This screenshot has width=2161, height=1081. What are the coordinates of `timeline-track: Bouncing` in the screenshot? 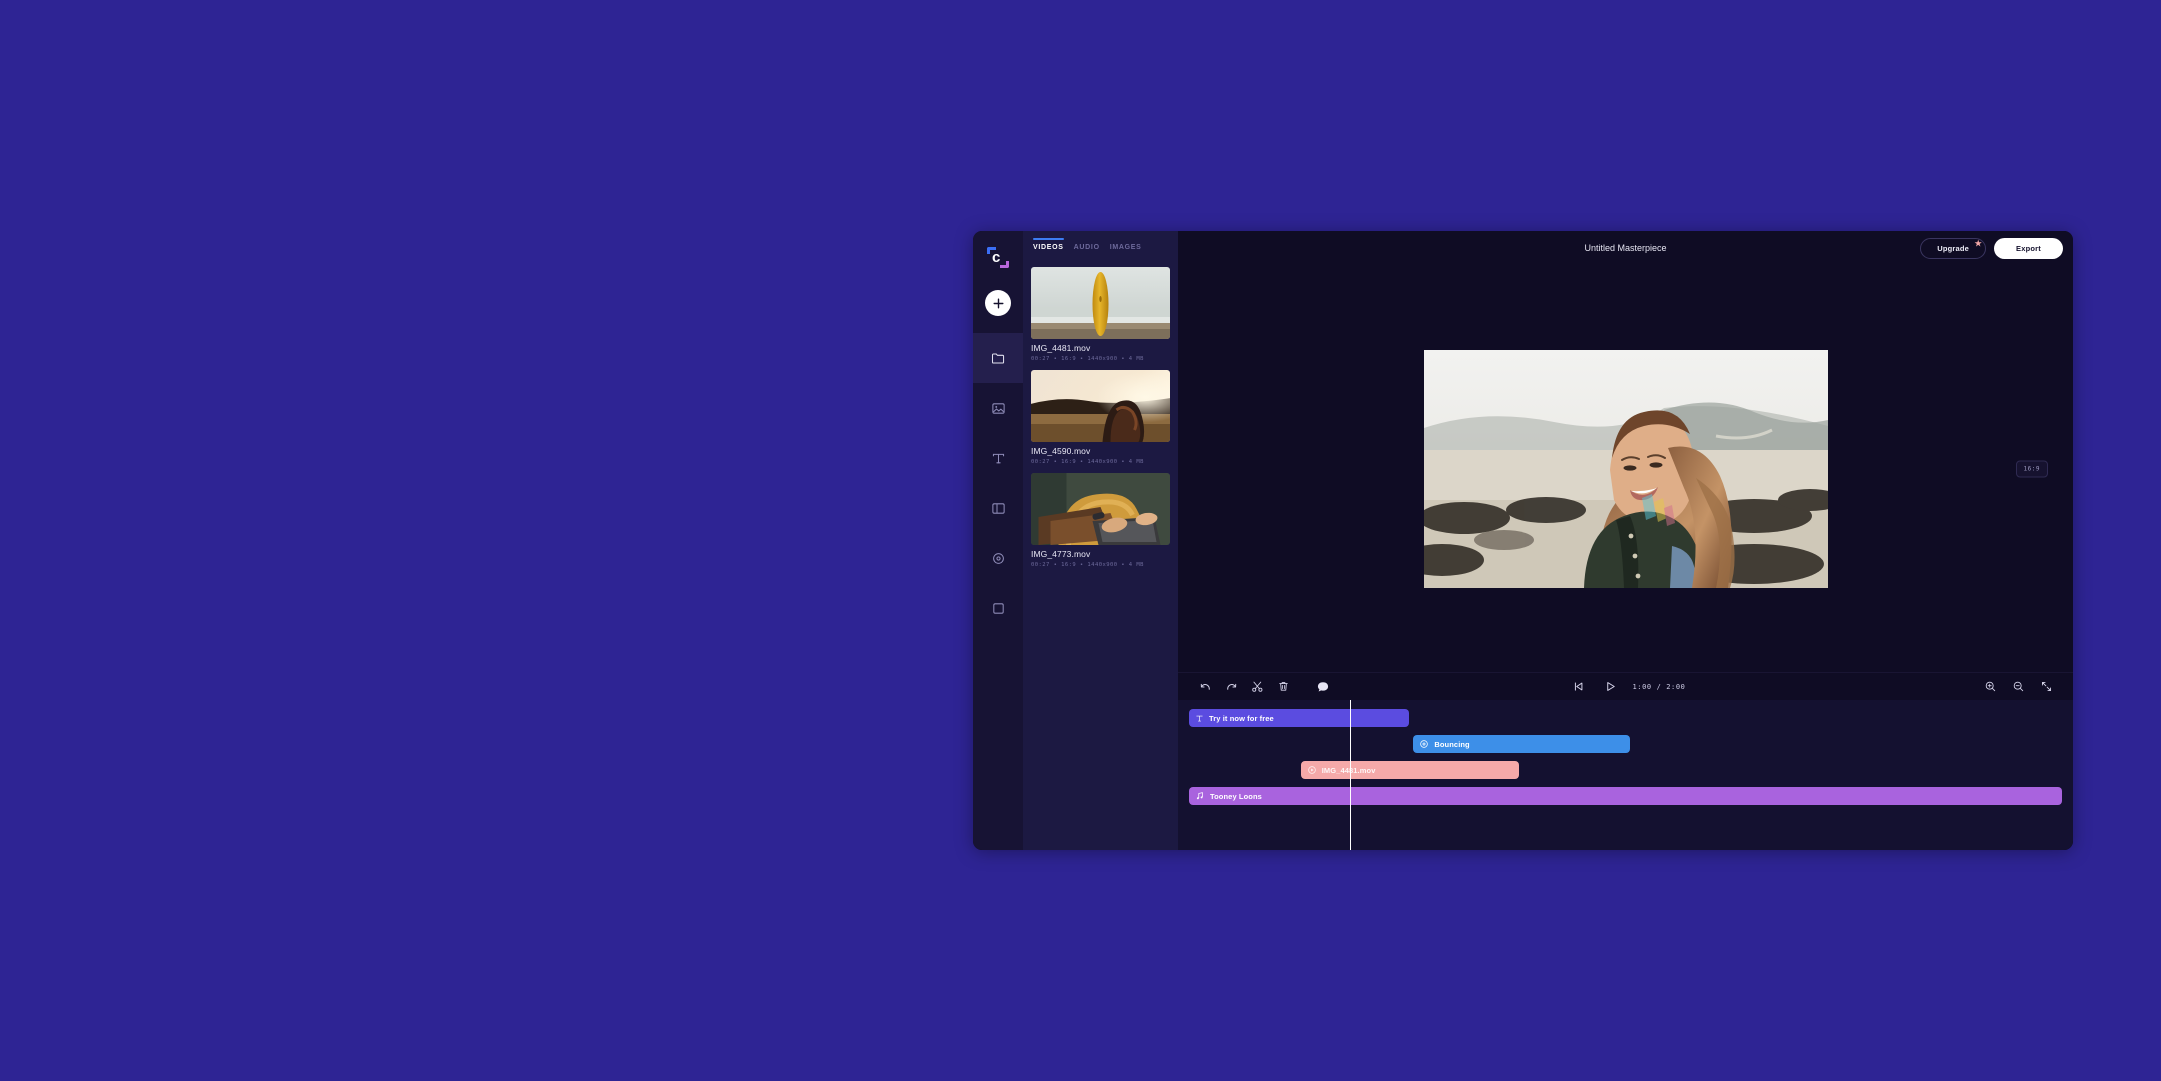 It's located at (1625, 744).